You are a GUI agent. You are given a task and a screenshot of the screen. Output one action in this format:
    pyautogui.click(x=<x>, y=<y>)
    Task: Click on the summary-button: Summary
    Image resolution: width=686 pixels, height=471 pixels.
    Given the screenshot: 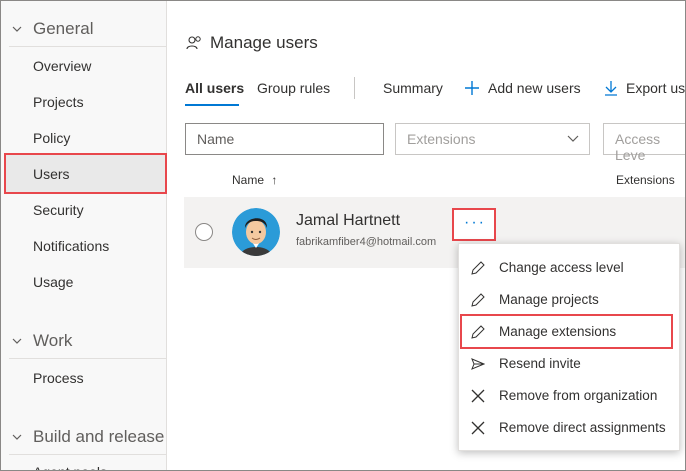 What is the action you would take?
    pyautogui.click(x=413, y=88)
    